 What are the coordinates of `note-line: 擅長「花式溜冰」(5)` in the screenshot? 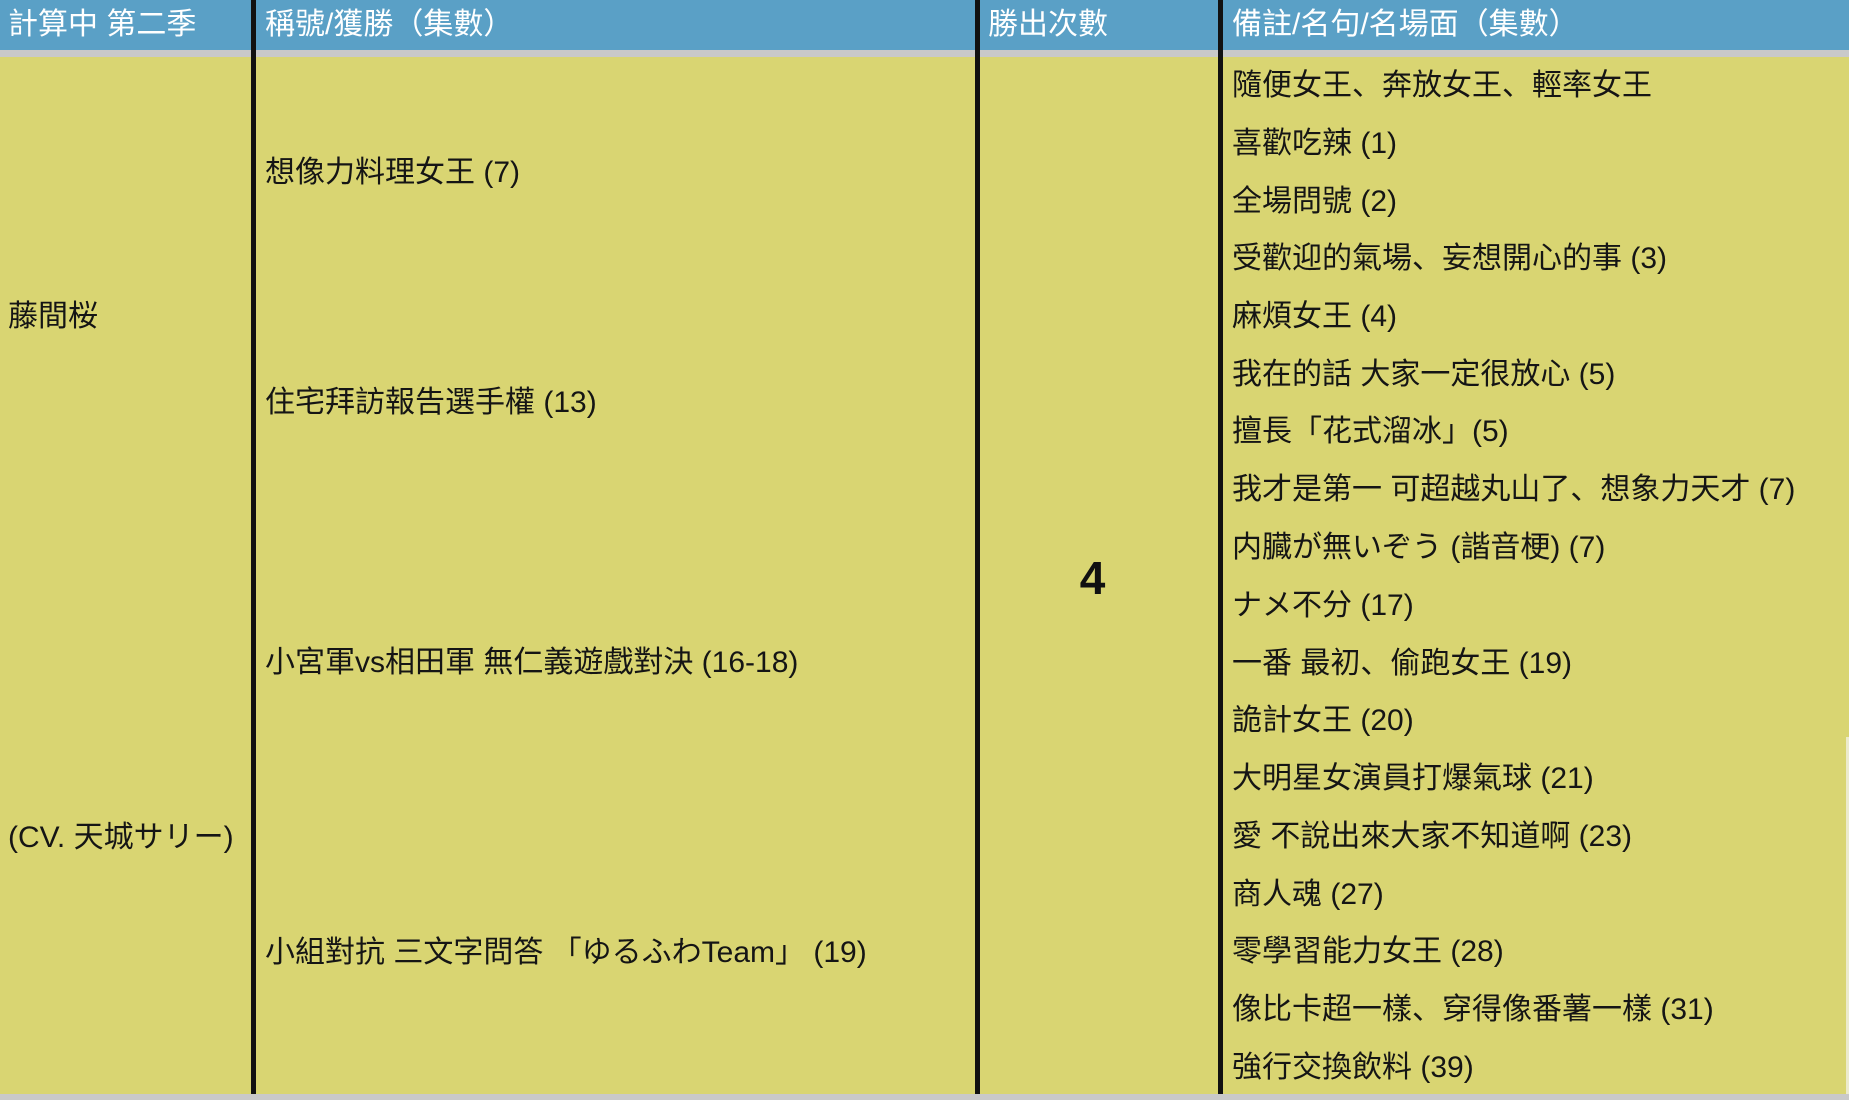 It's located at (1370, 431).